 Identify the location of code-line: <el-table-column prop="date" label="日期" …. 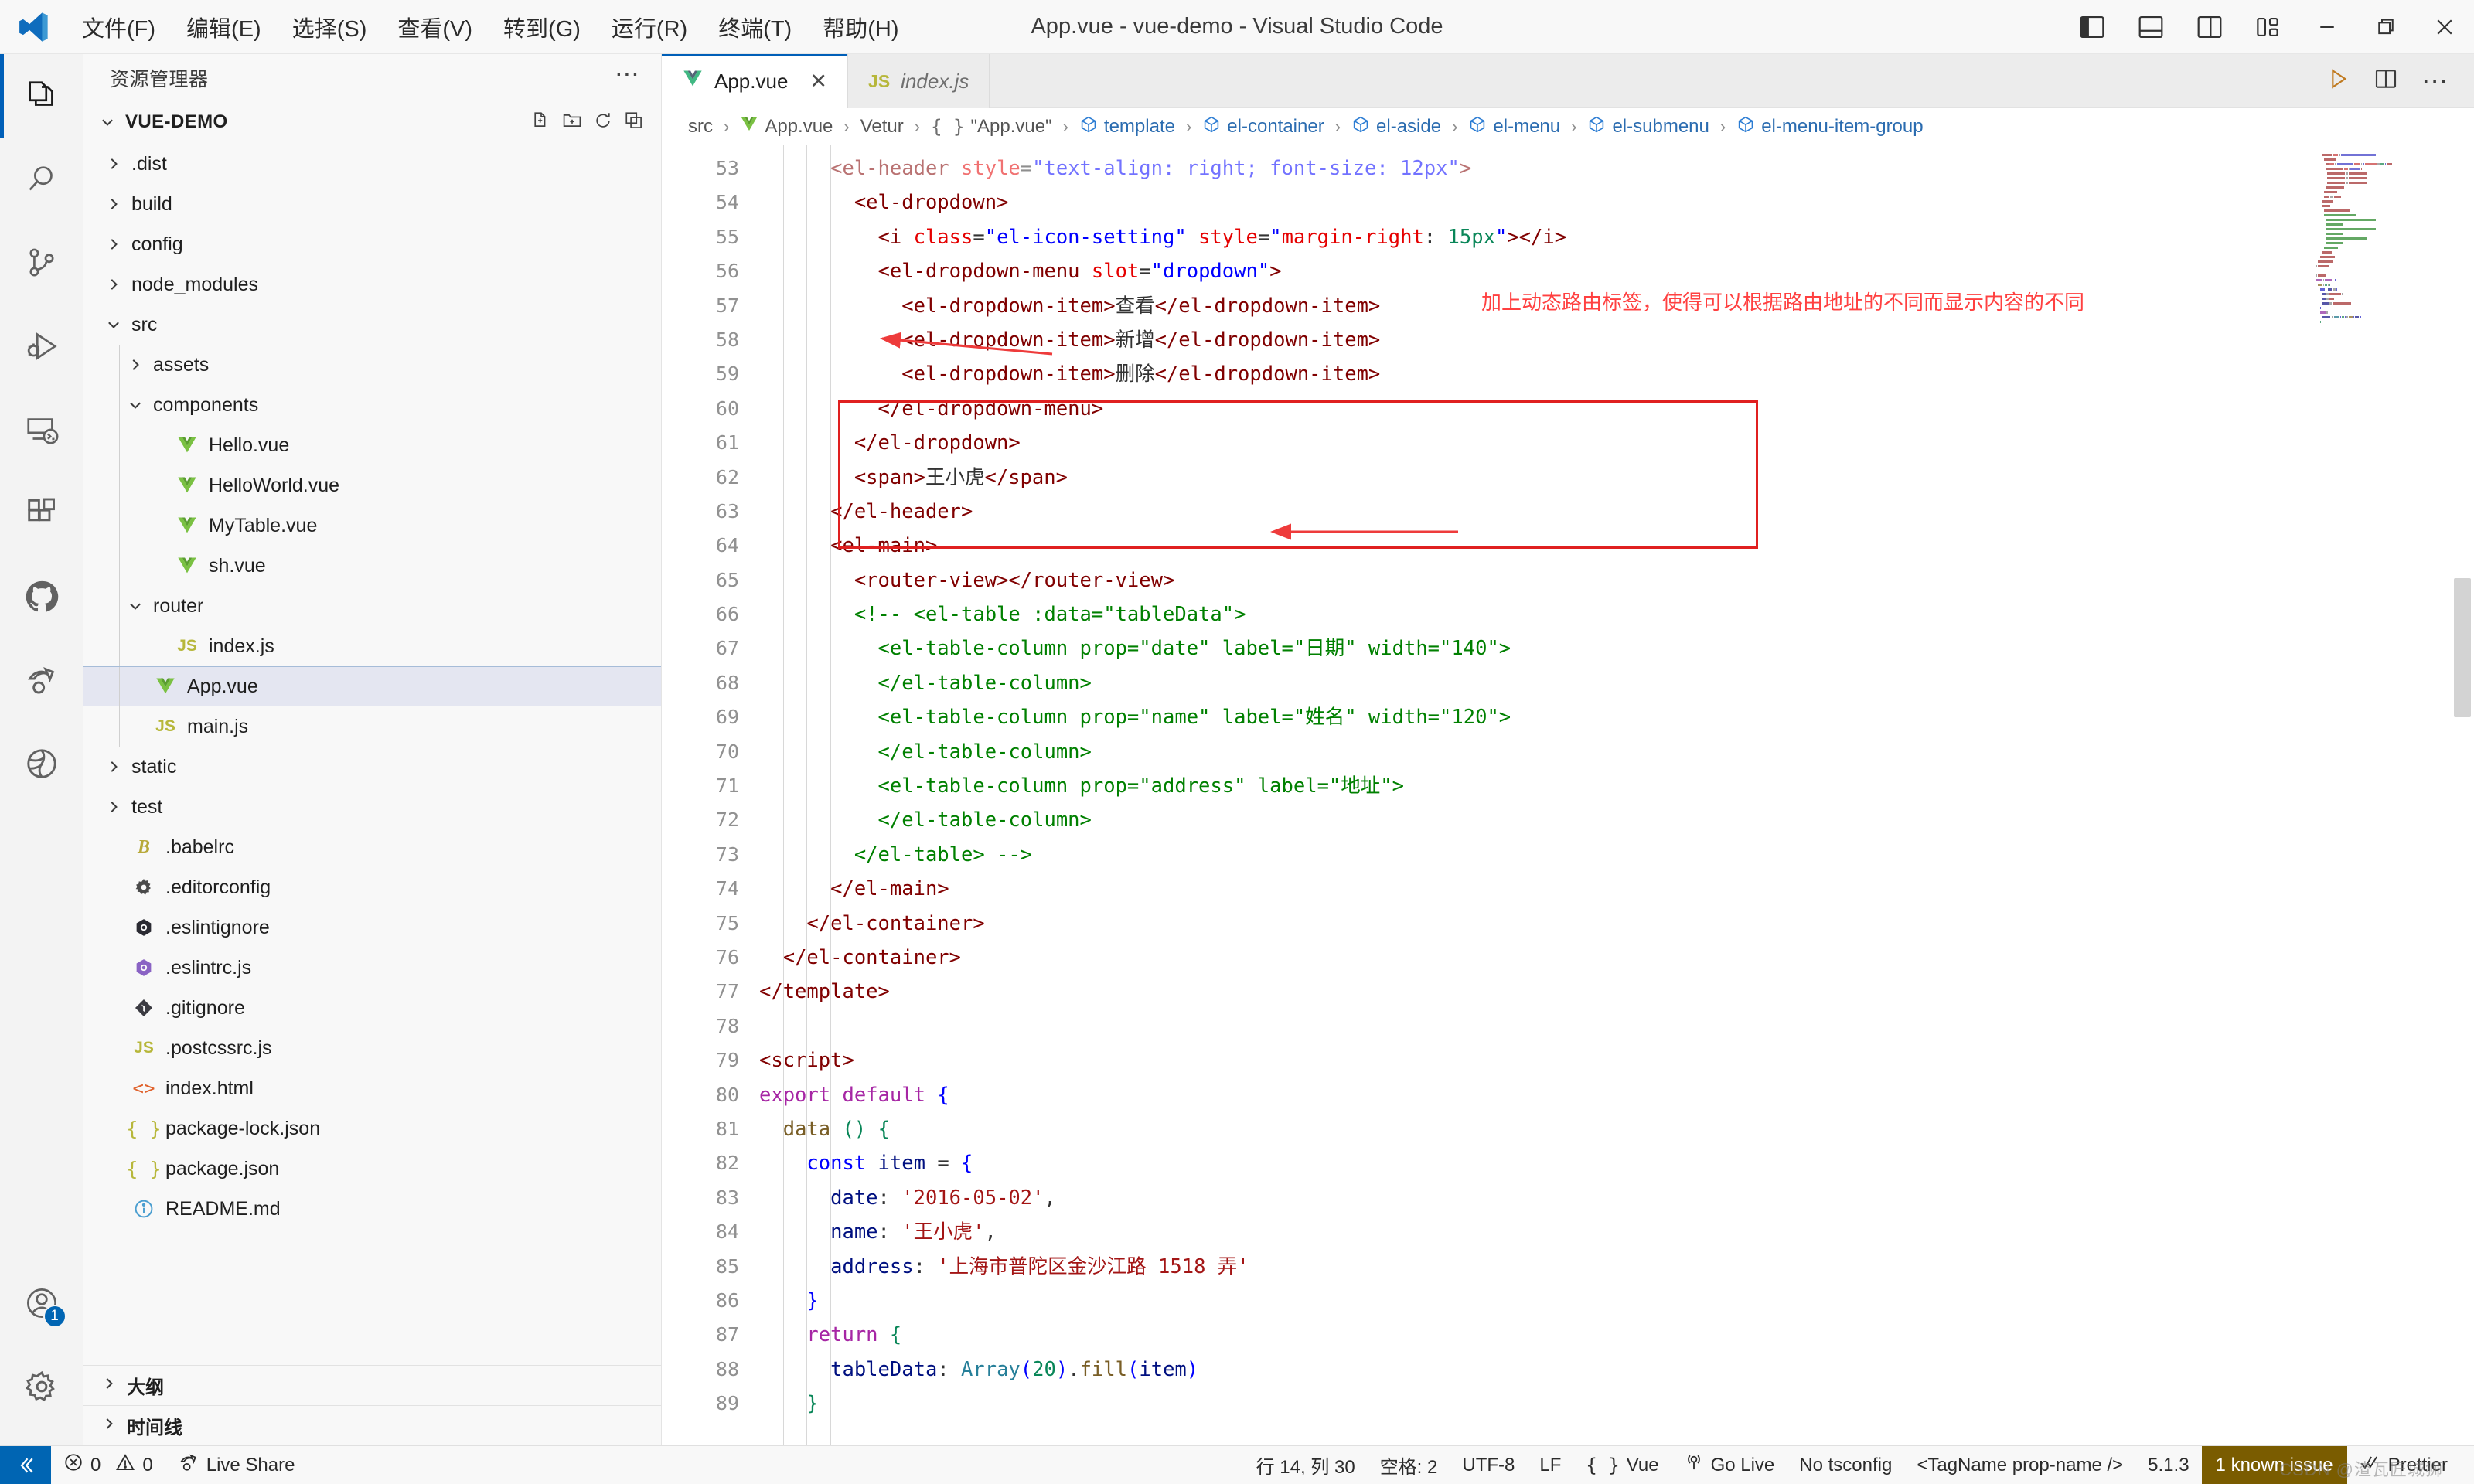
(1616, 648).